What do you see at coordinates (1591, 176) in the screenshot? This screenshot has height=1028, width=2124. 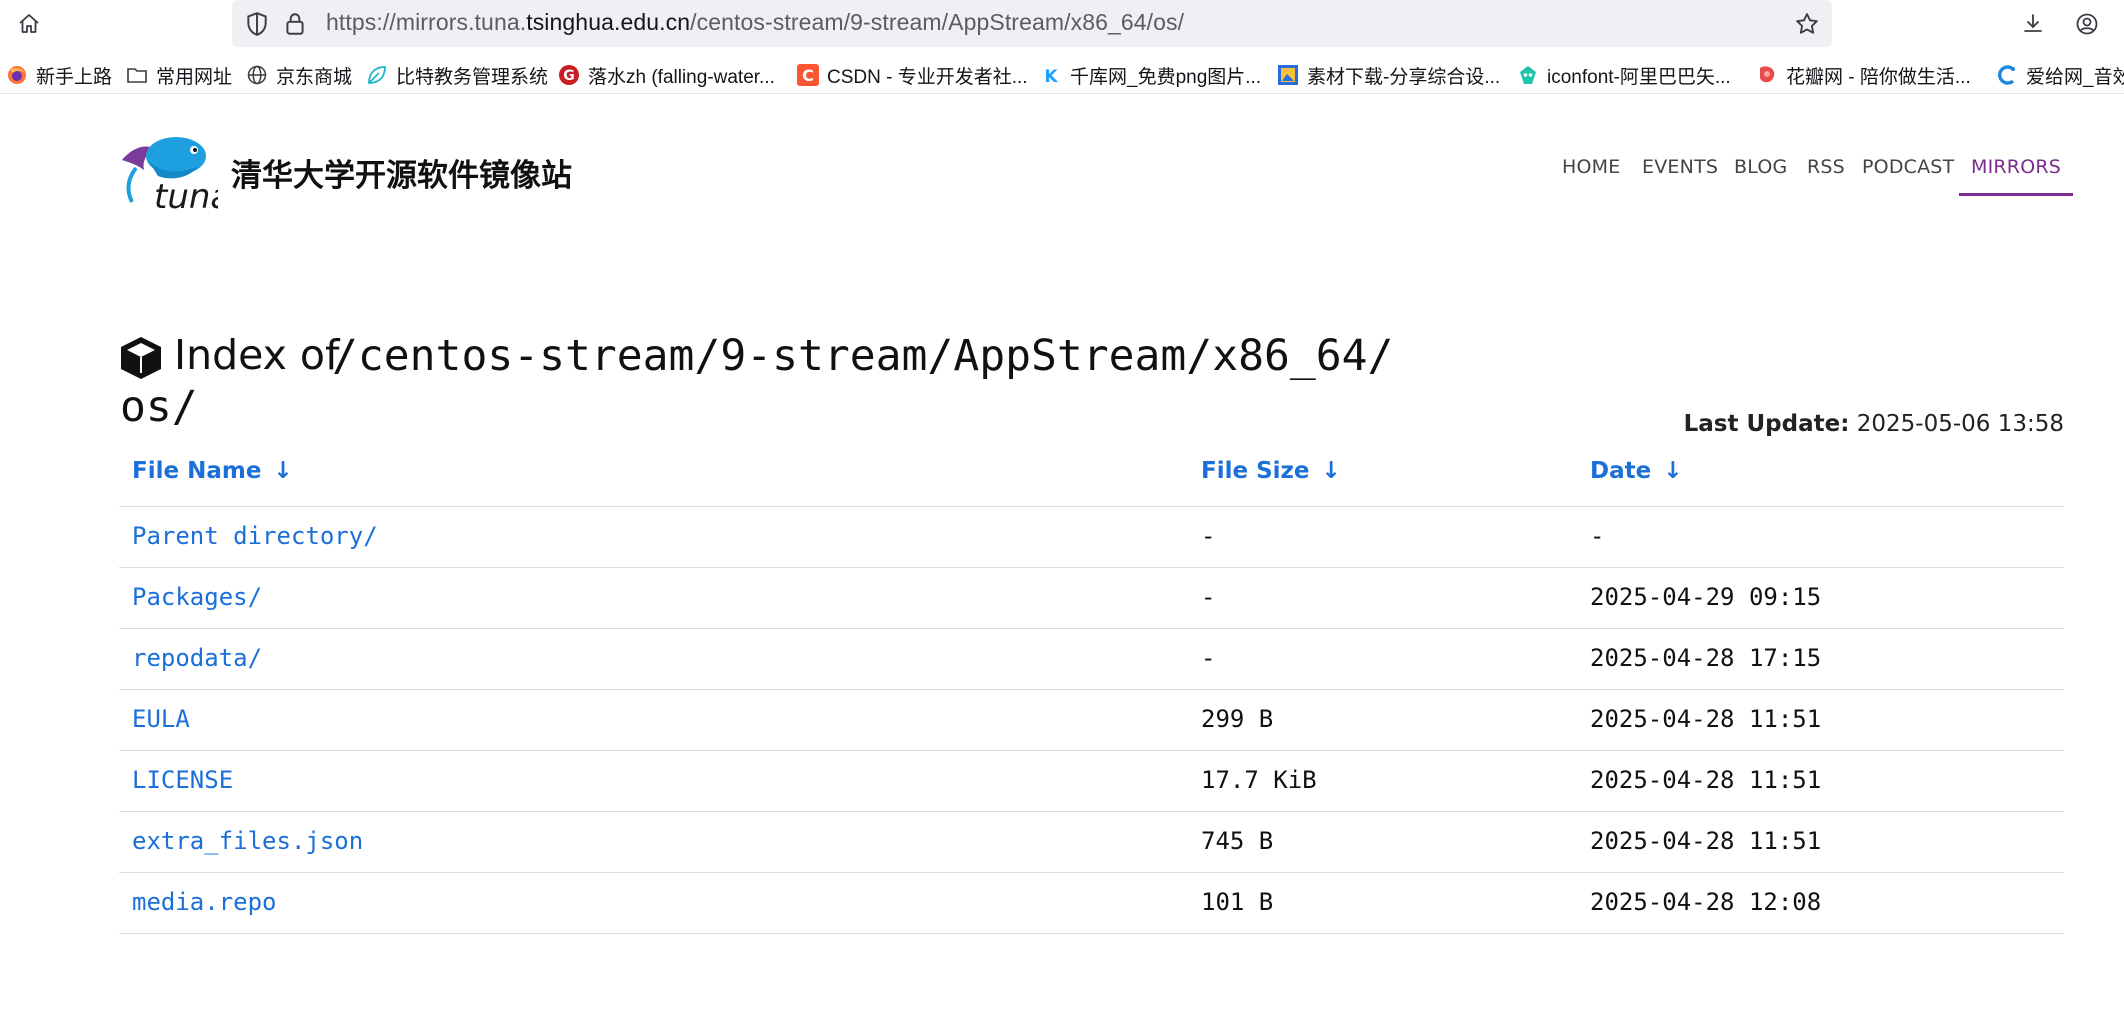 I see `nav-home: HOME` at bounding box center [1591, 176].